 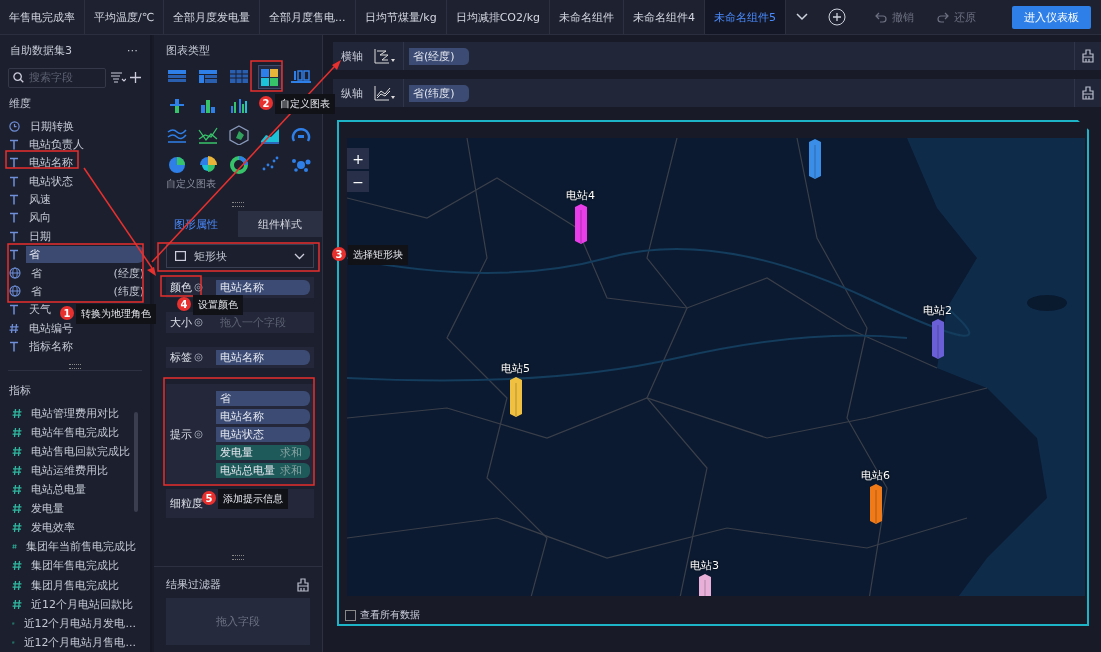 What do you see at coordinates (181, 287) in the screenshot?
I see `property-label: 颜色` at bounding box center [181, 287].